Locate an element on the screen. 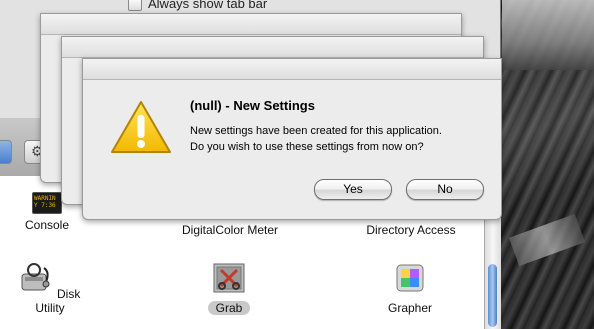 The width and height of the screenshot is (594, 329). tab-bar-option: Always show tab bar is located at coordinates (197, 5).